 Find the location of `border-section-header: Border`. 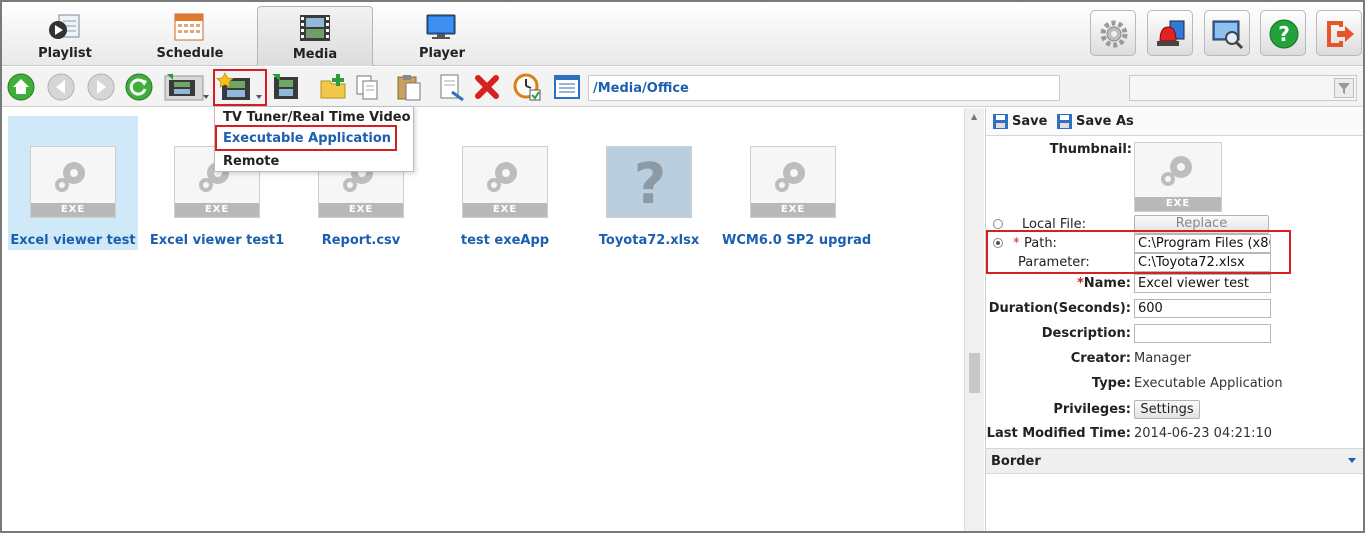

border-section-header: Border is located at coordinates (1174, 461).